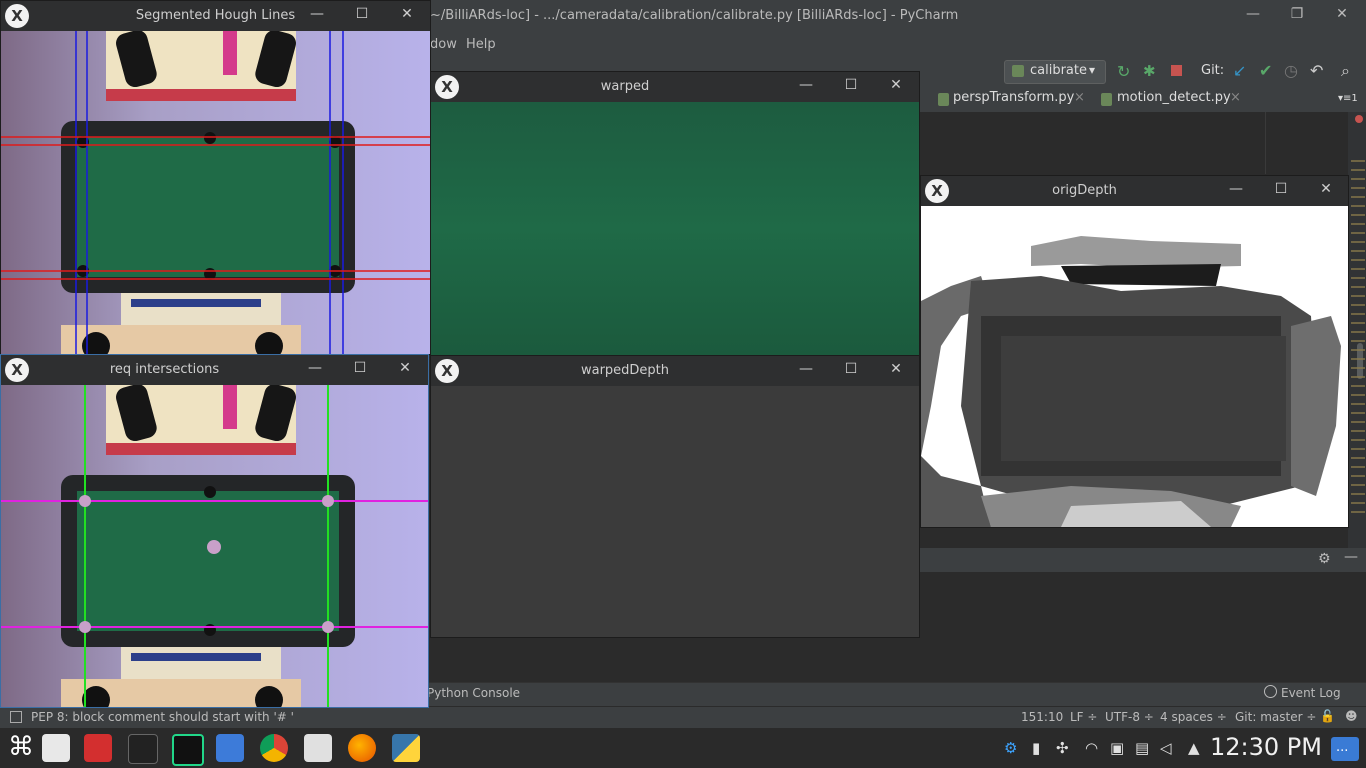 This screenshot has width=1366, height=768. What do you see at coordinates (675, 87) in the screenshot?
I see `warped-titlebar: X warped — ☐ ✕` at bounding box center [675, 87].